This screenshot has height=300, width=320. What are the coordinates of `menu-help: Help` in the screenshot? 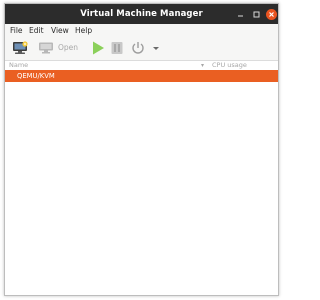 It's located at (83, 30).